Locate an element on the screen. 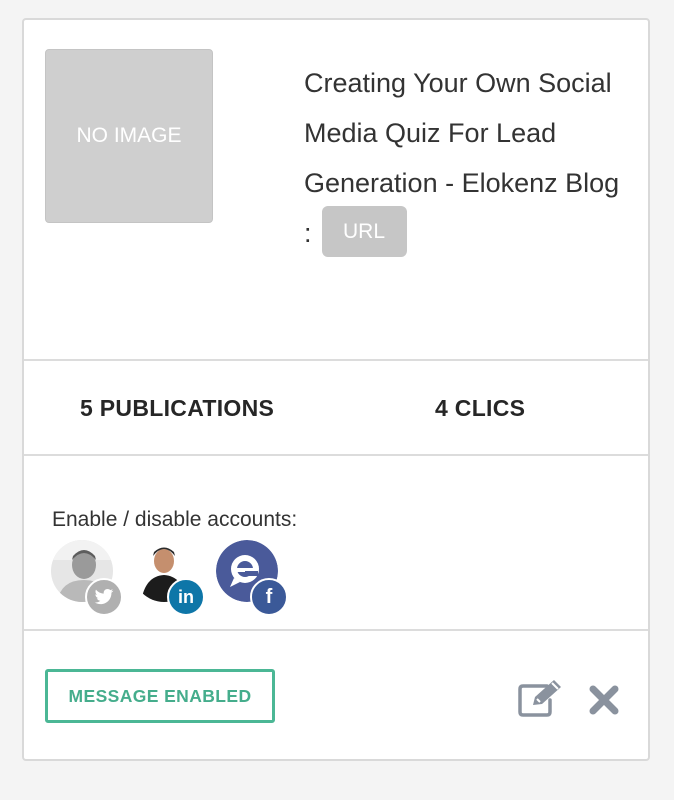  message-enabled-toggle: MESSAGE ENABLED is located at coordinates (160, 696).